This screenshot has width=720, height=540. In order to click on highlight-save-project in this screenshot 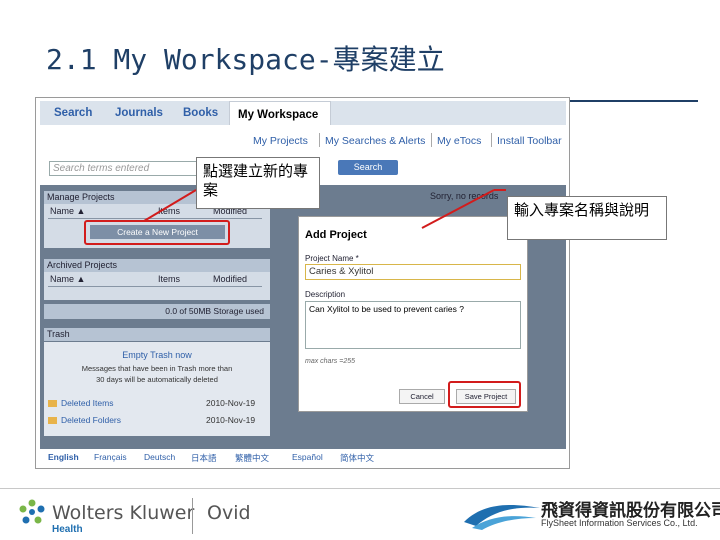, I will do `click(484, 394)`.